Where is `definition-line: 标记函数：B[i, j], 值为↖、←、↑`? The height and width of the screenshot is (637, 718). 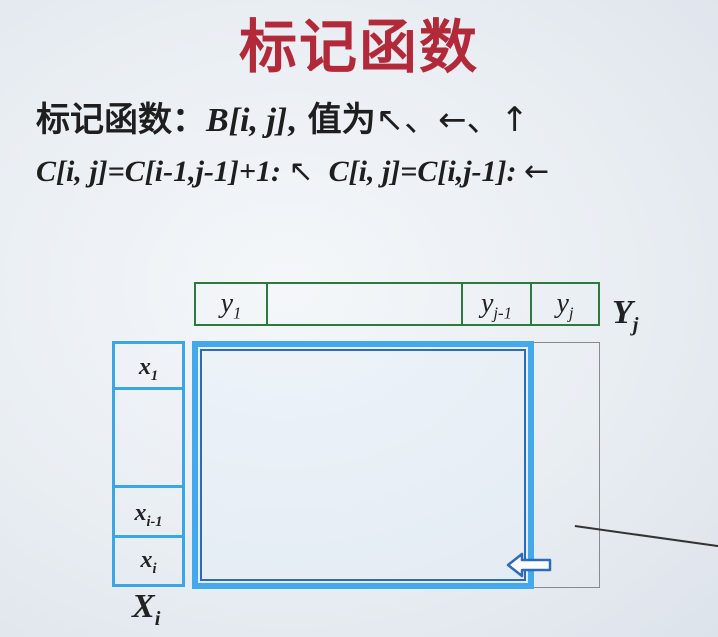 definition-line: 标记函数：B[i, j], 值为↖、←、↑ is located at coordinates (282, 116).